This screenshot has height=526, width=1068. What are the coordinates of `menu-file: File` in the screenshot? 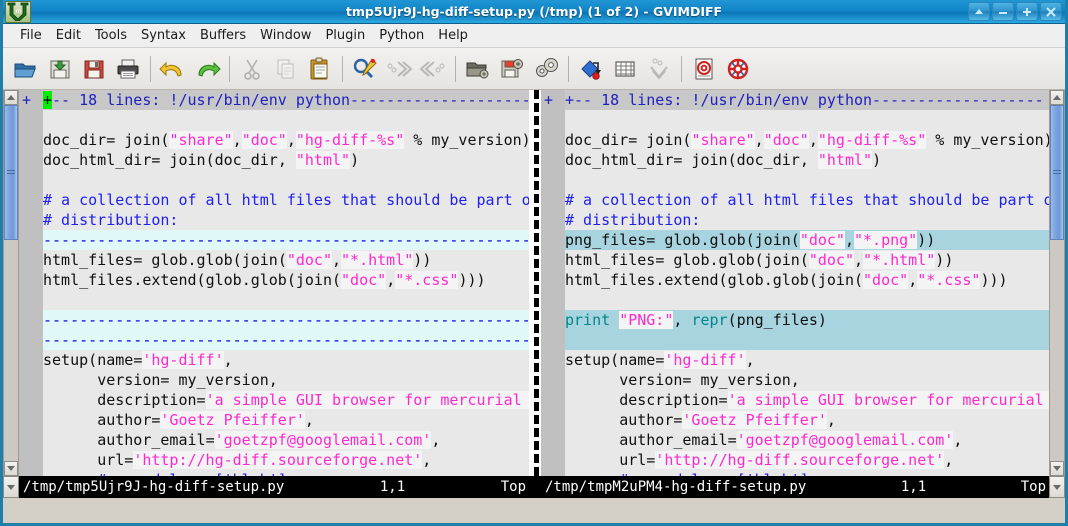 It's located at (31, 35).